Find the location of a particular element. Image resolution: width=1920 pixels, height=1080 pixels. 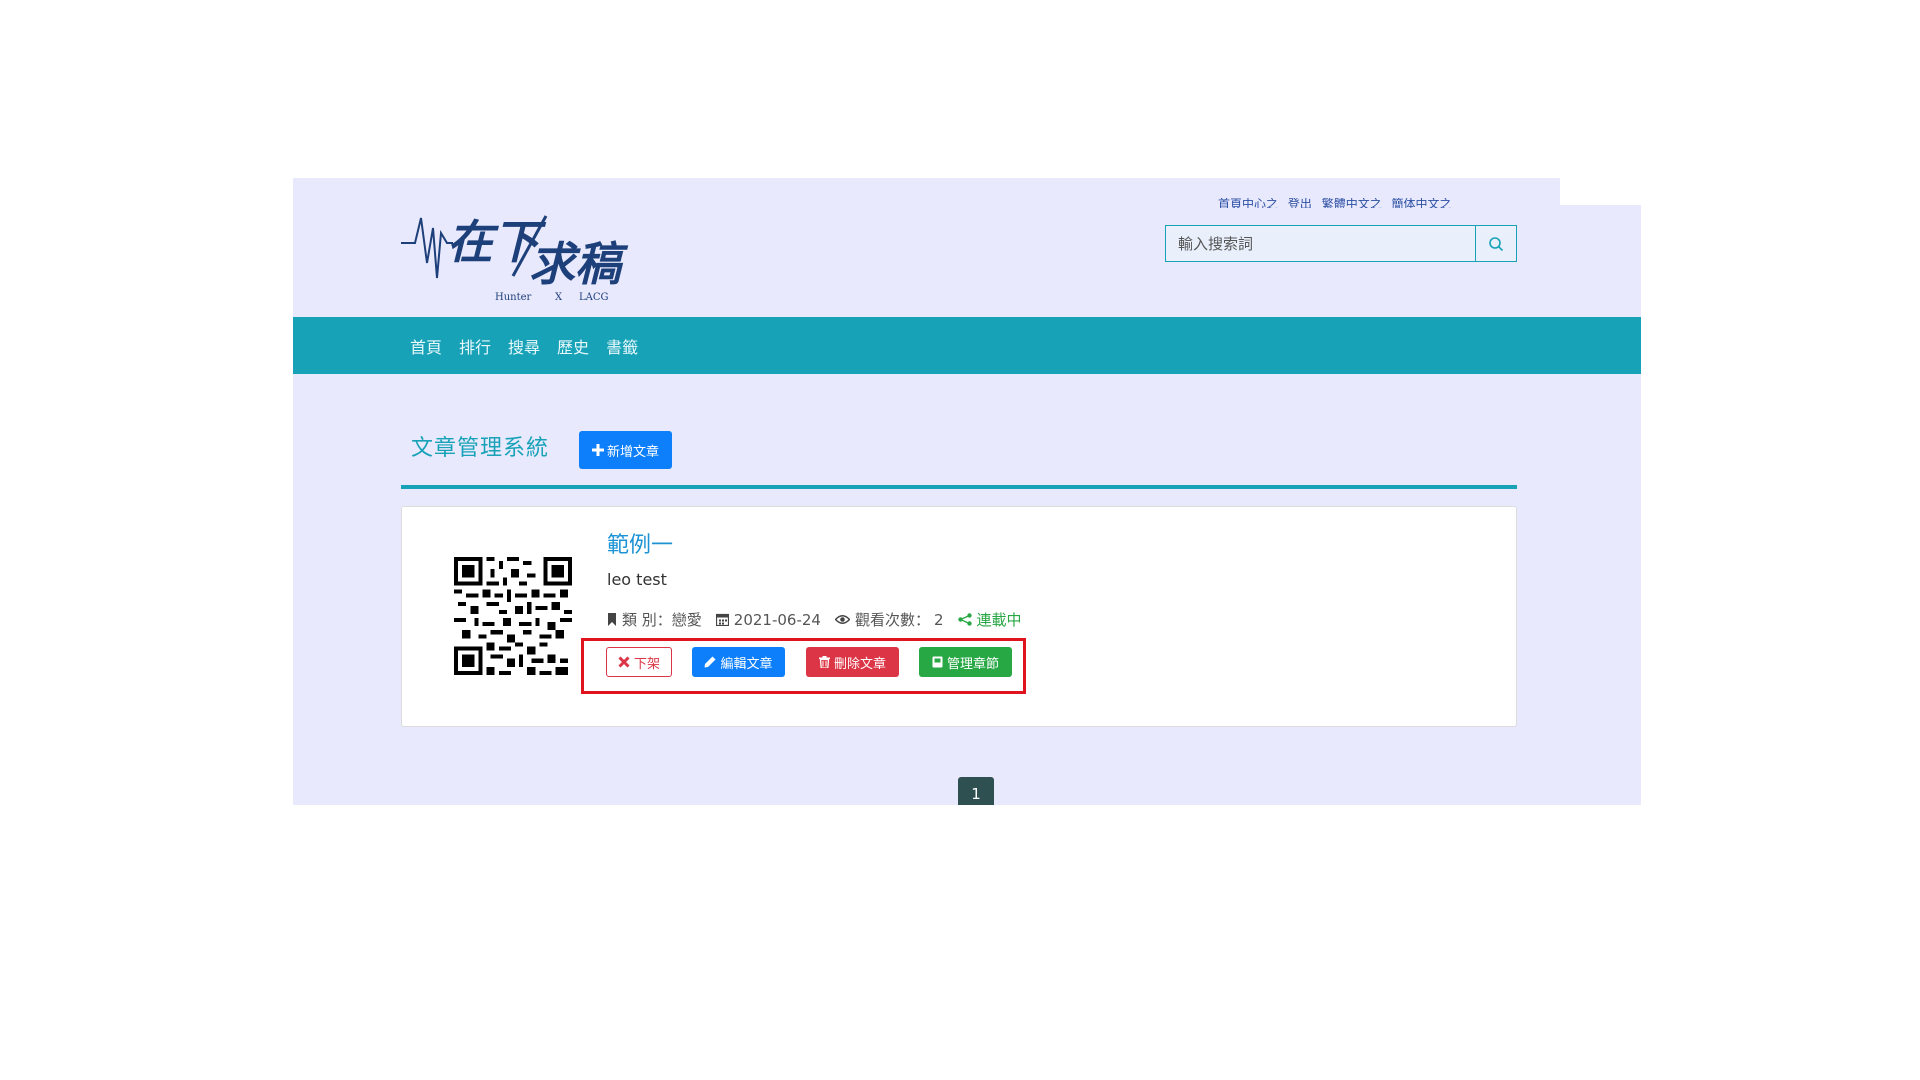

svg-text: Hunter is located at coordinates (513, 297).